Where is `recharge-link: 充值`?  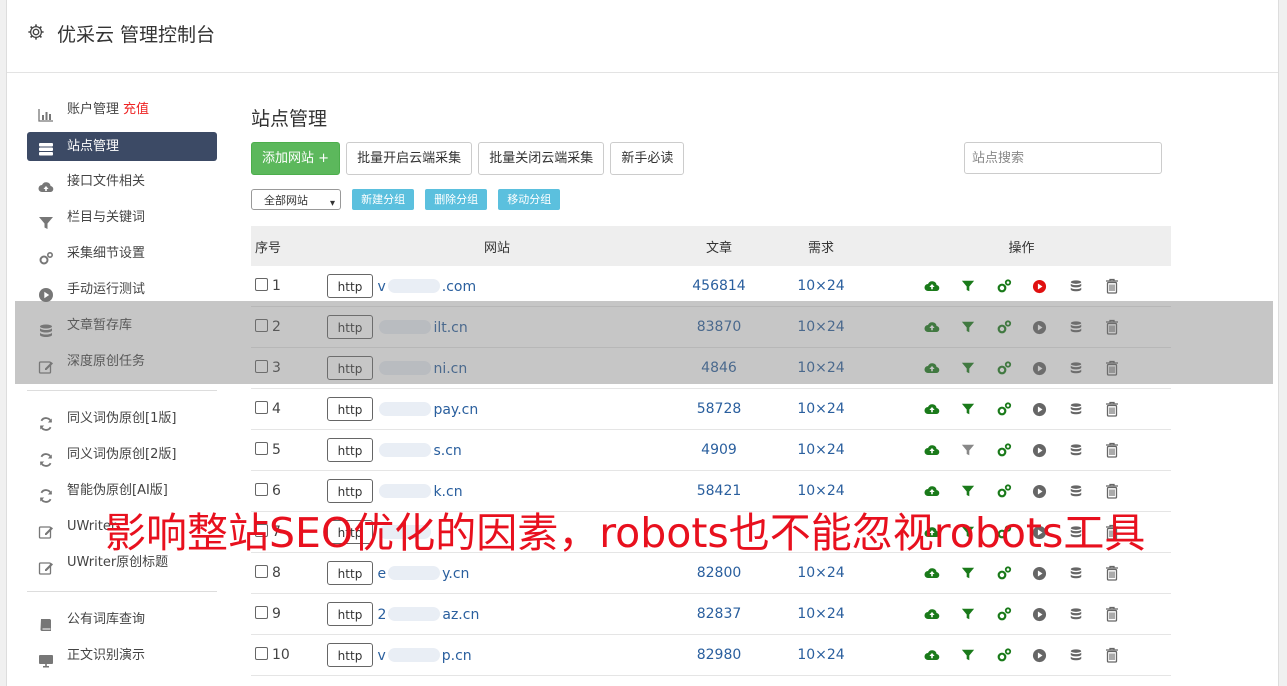
recharge-link: 充值 is located at coordinates (136, 109).